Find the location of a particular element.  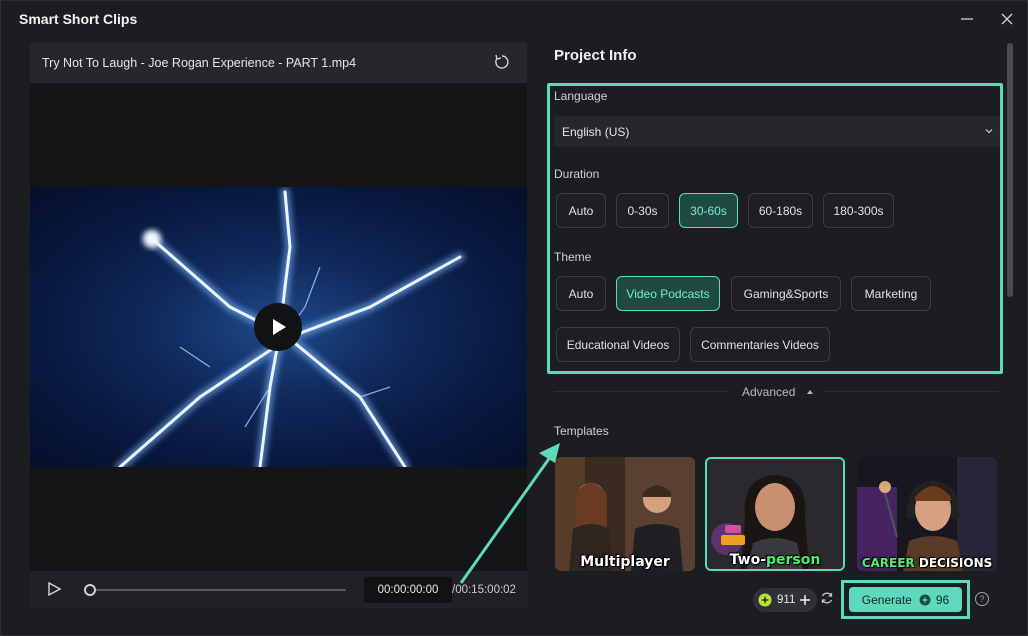

advanced-toggle: Advanced is located at coordinates (778, 392).